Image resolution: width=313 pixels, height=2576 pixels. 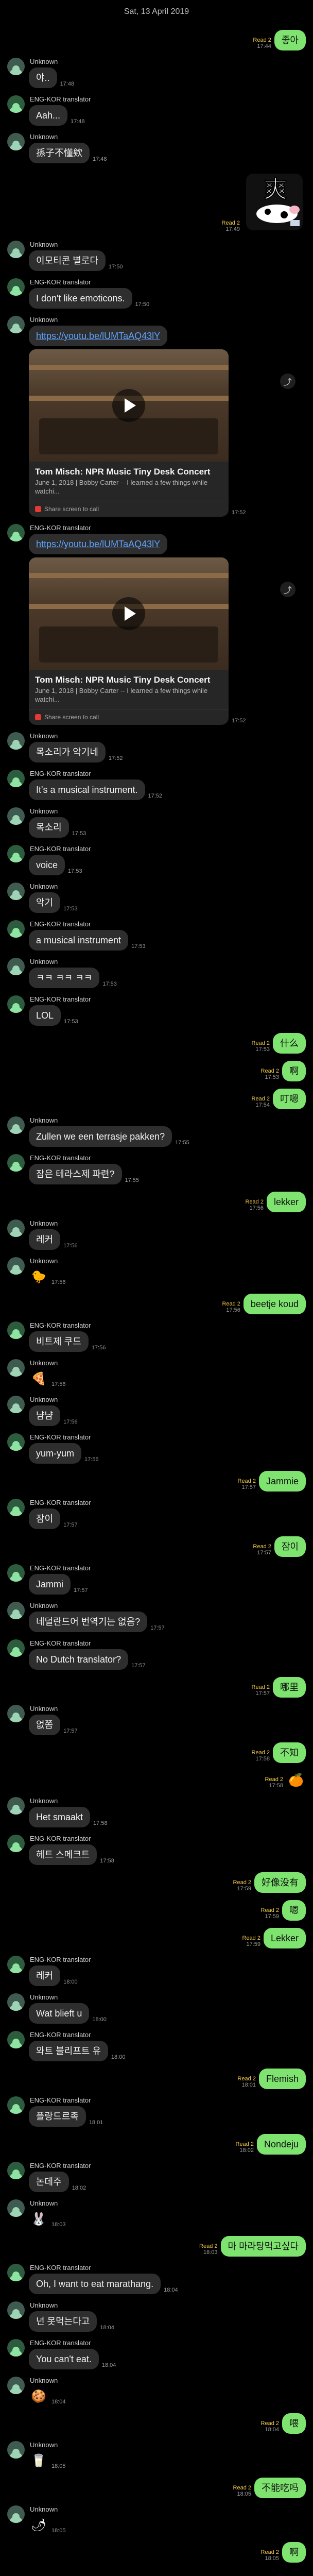 I want to click on message-bubble: Zullen we een terrasje pakken?, so click(x=100, y=1136).